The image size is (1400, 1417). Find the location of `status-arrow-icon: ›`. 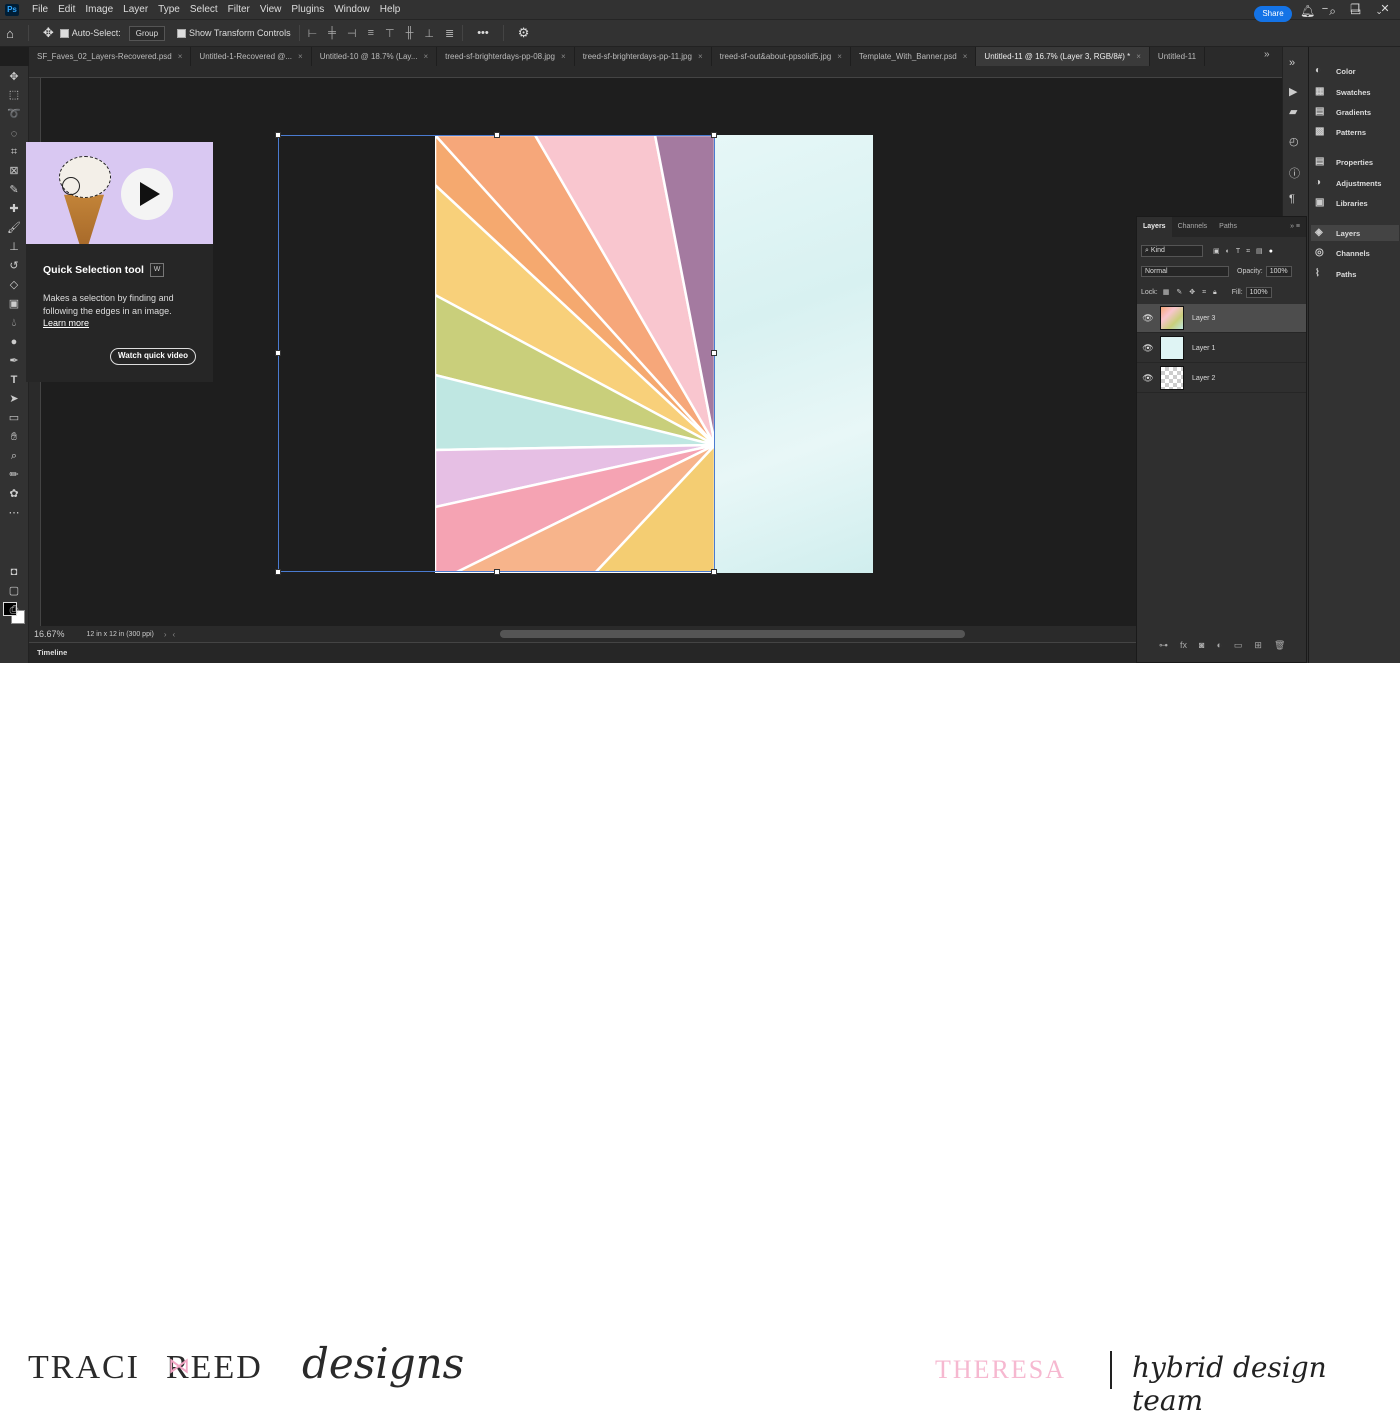

status-arrow-icon: › is located at coordinates (165, 634).